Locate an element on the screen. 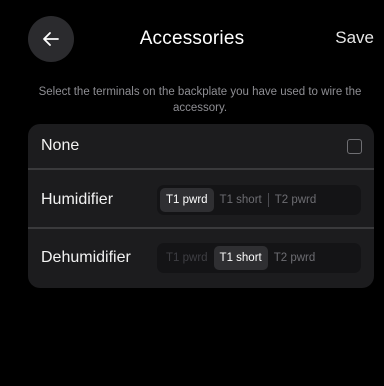  row-none: None is located at coordinates (201, 146).